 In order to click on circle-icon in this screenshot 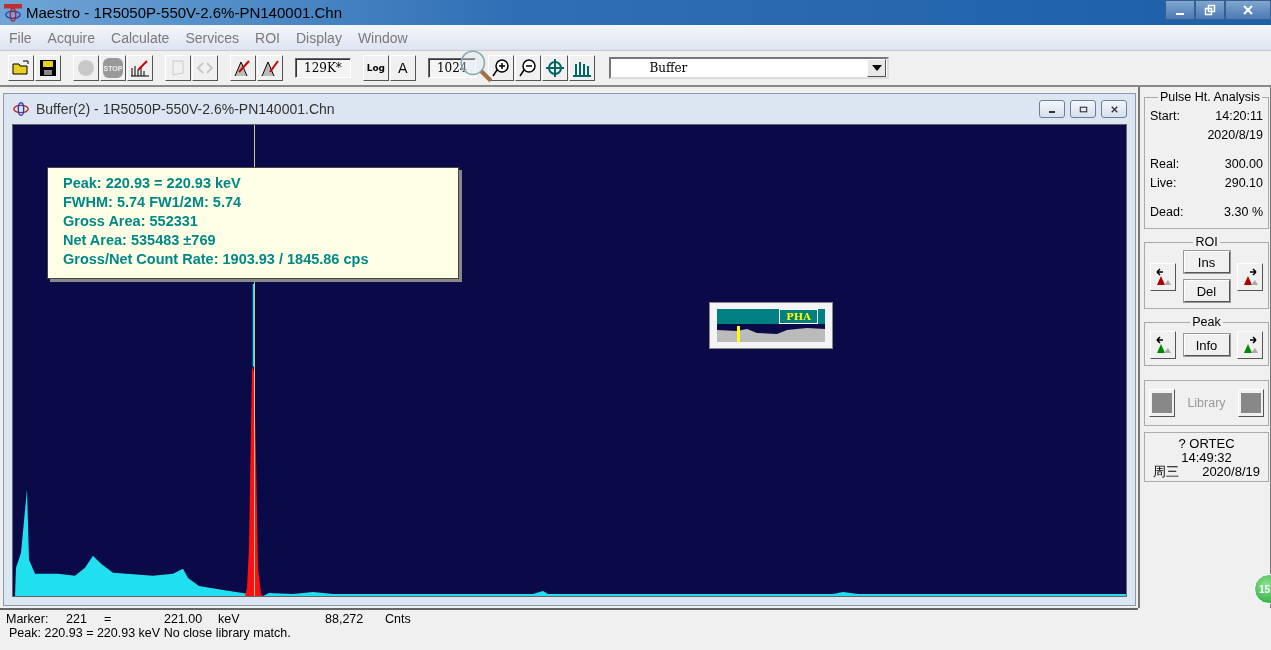, I will do `click(86, 68)`.